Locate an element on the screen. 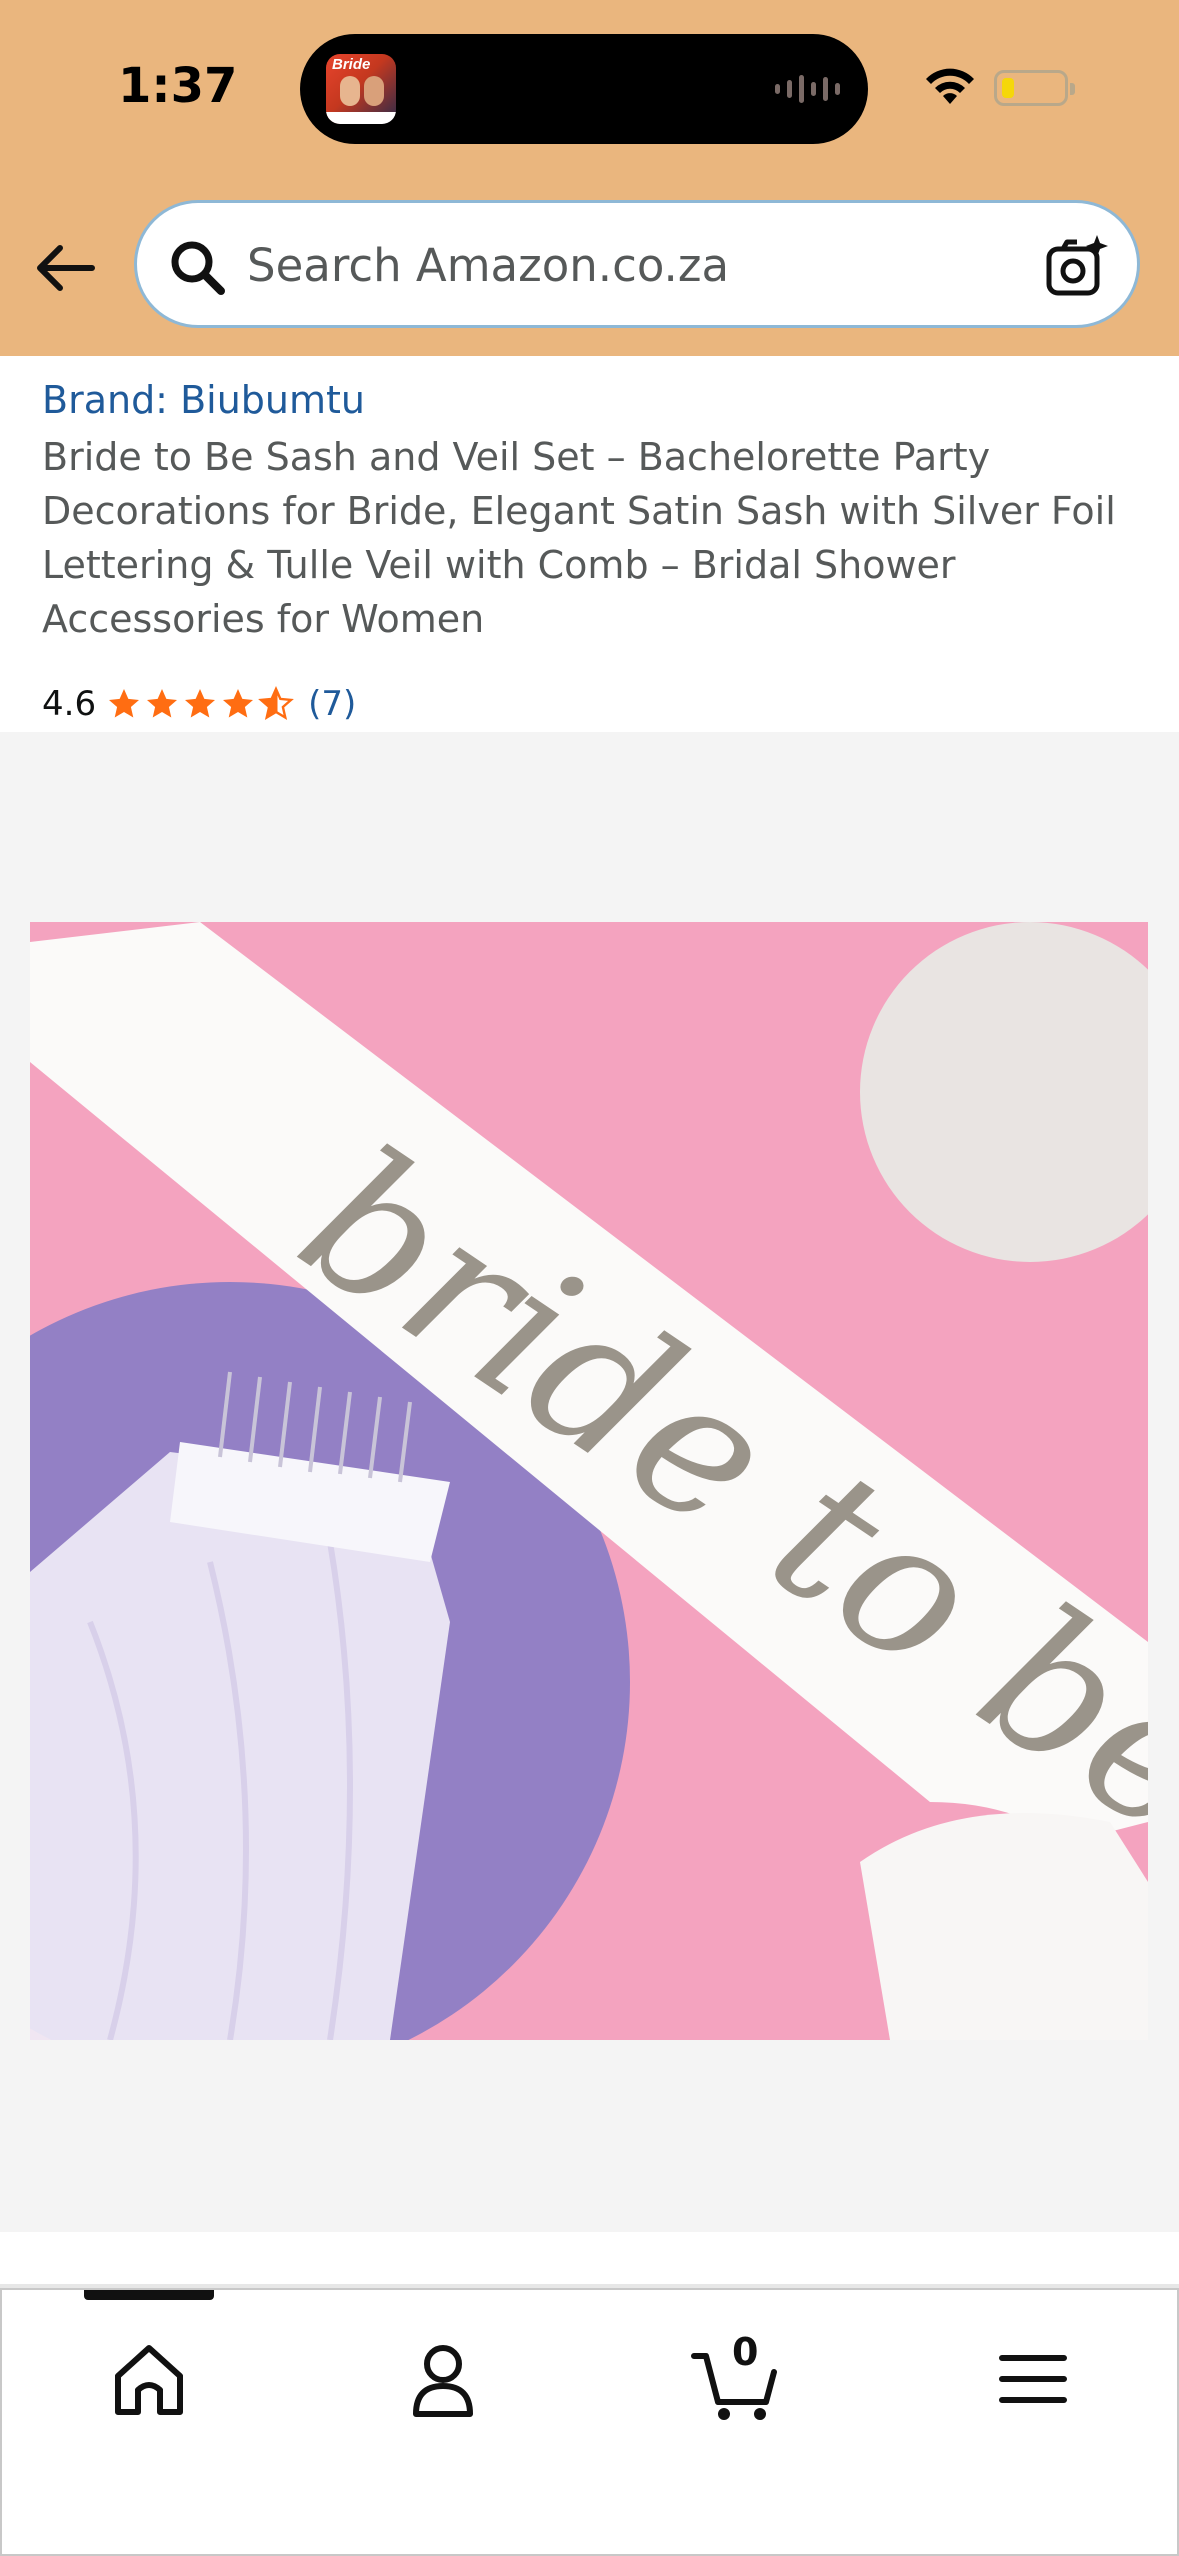 This screenshot has width=1179, height=2556. battery-fill is located at coordinates (1008, 88).